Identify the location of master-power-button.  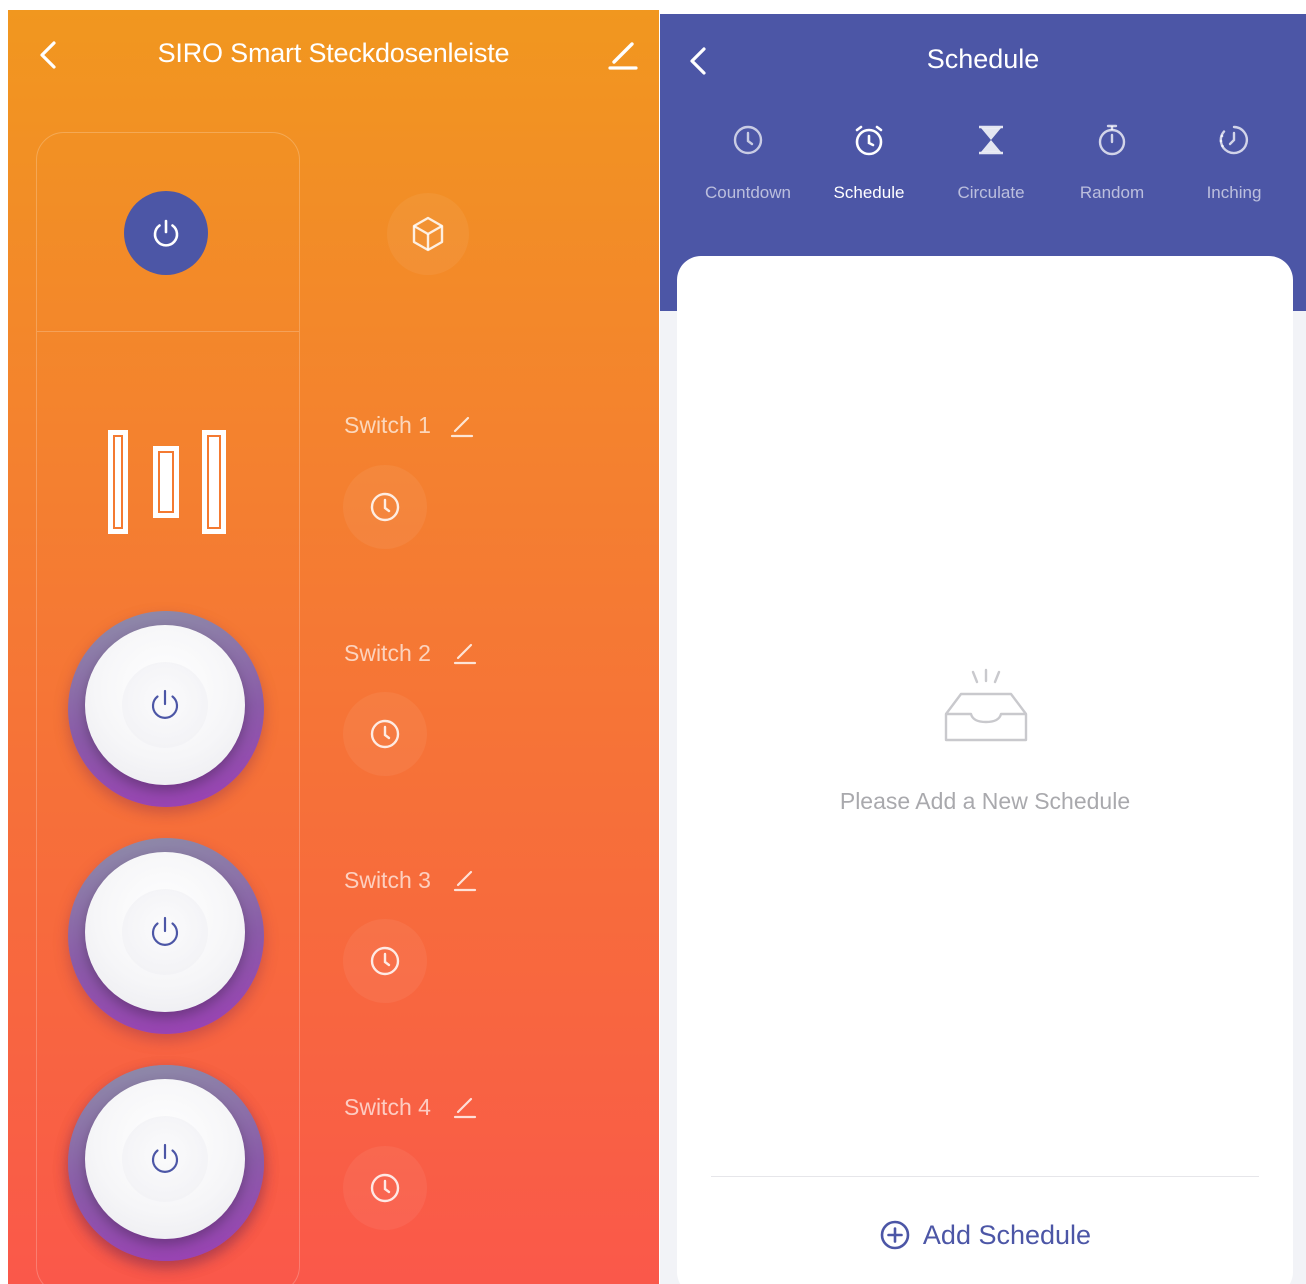
(166, 233).